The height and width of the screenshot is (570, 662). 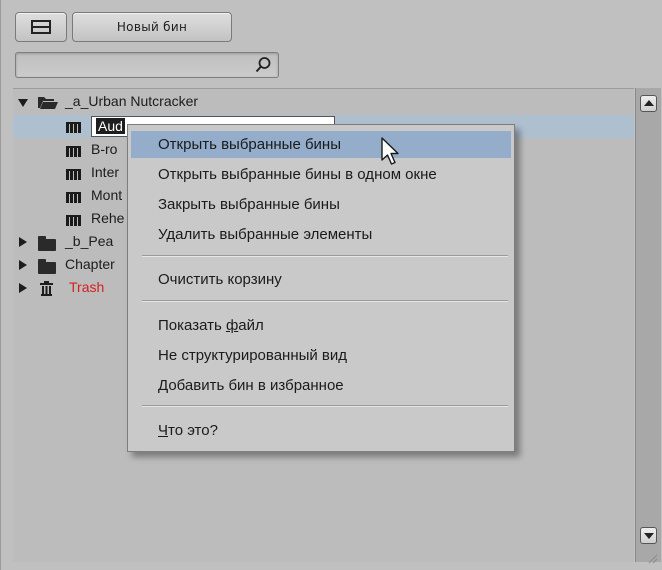 I want to click on vertical-scrollbar, so click(x=648, y=325).